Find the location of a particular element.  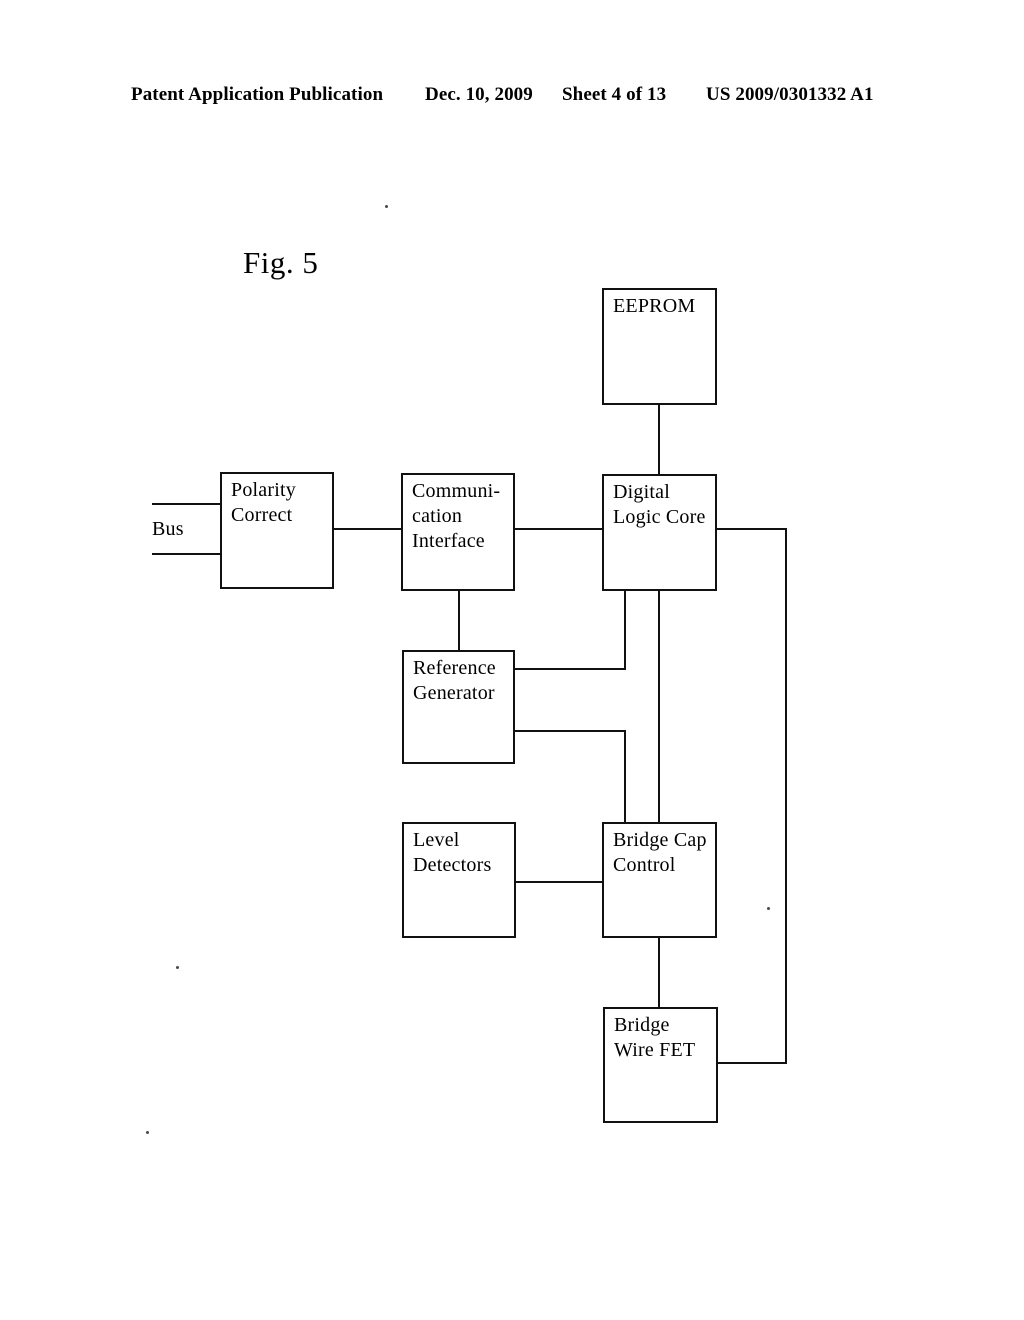

block-bridge-cap-control-label: Bridge Cap Control is located at coordinates (660, 852).